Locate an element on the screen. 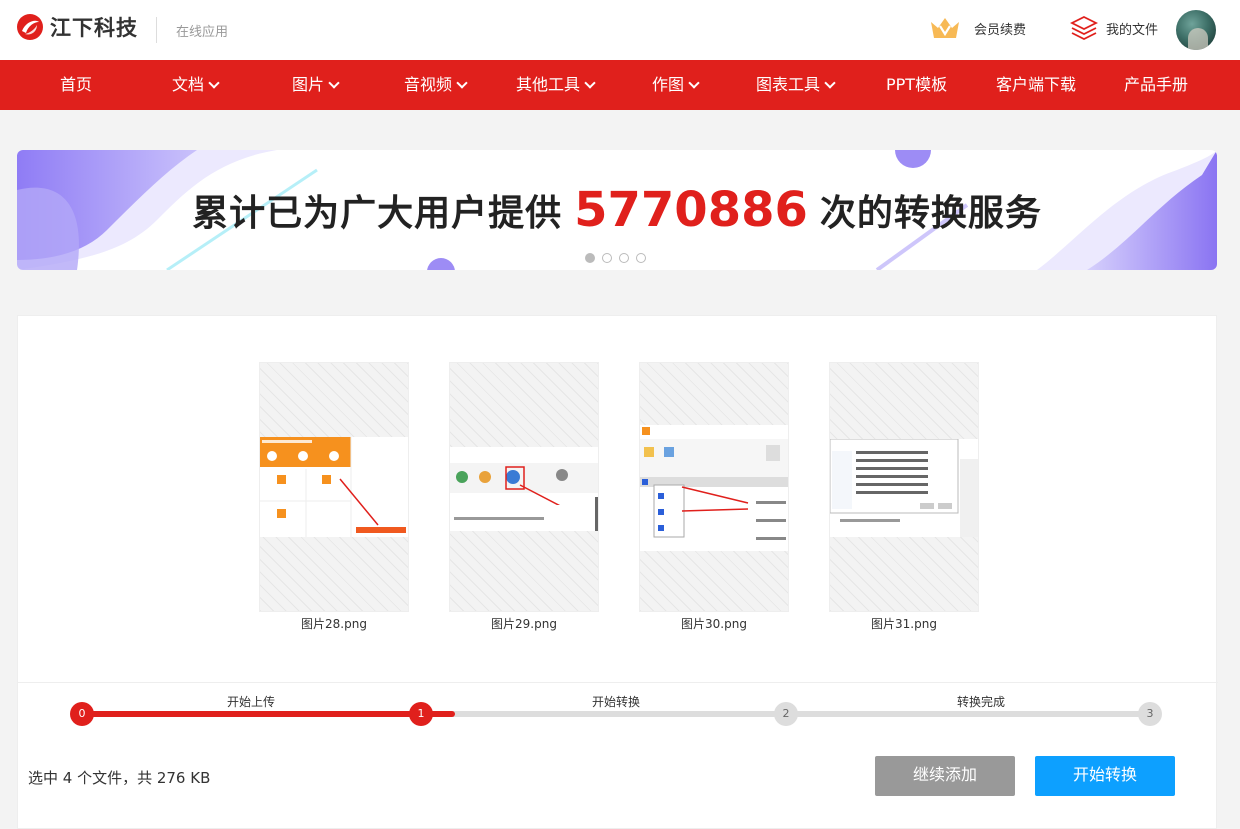  step-node: 2 is located at coordinates (786, 714).